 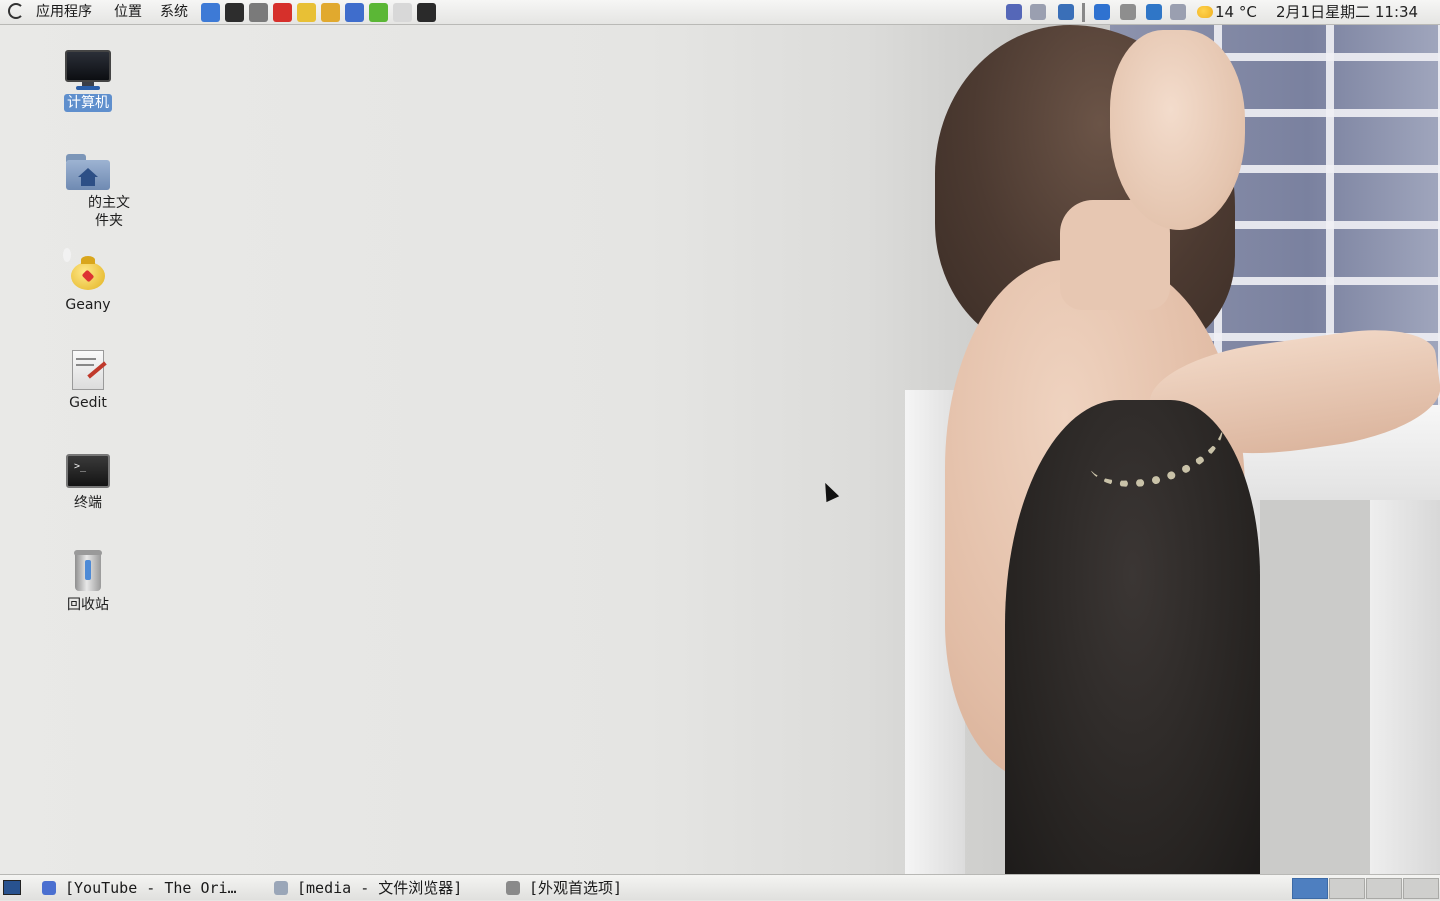 I want to click on menu-applications: 应用程序, so click(x=64, y=12).